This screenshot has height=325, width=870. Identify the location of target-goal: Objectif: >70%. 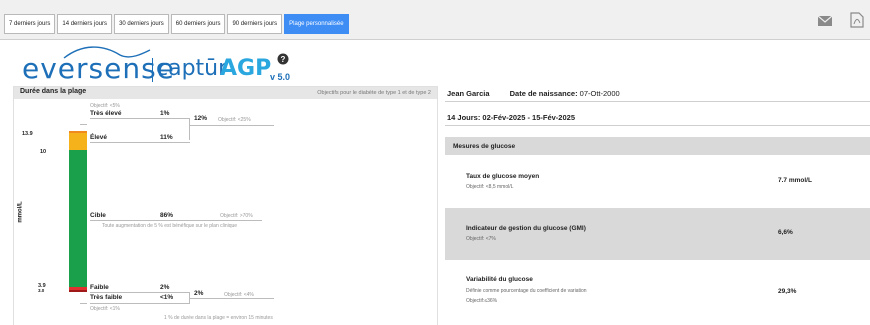
(236, 216).